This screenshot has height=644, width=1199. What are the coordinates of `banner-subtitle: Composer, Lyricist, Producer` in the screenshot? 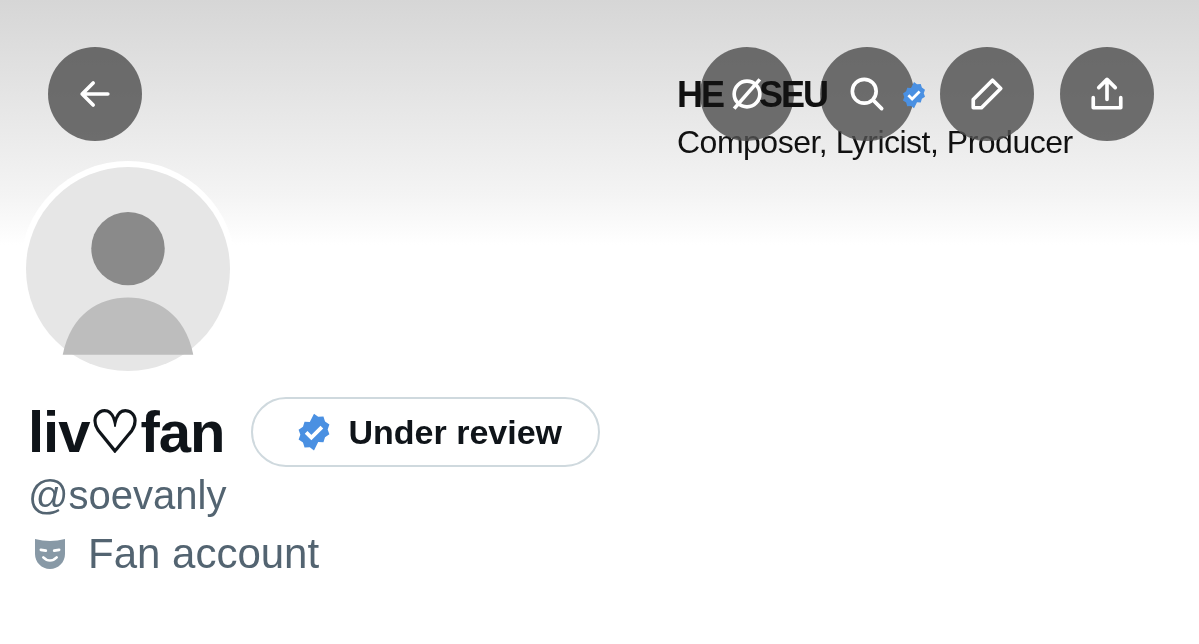 It's located at (875, 142).